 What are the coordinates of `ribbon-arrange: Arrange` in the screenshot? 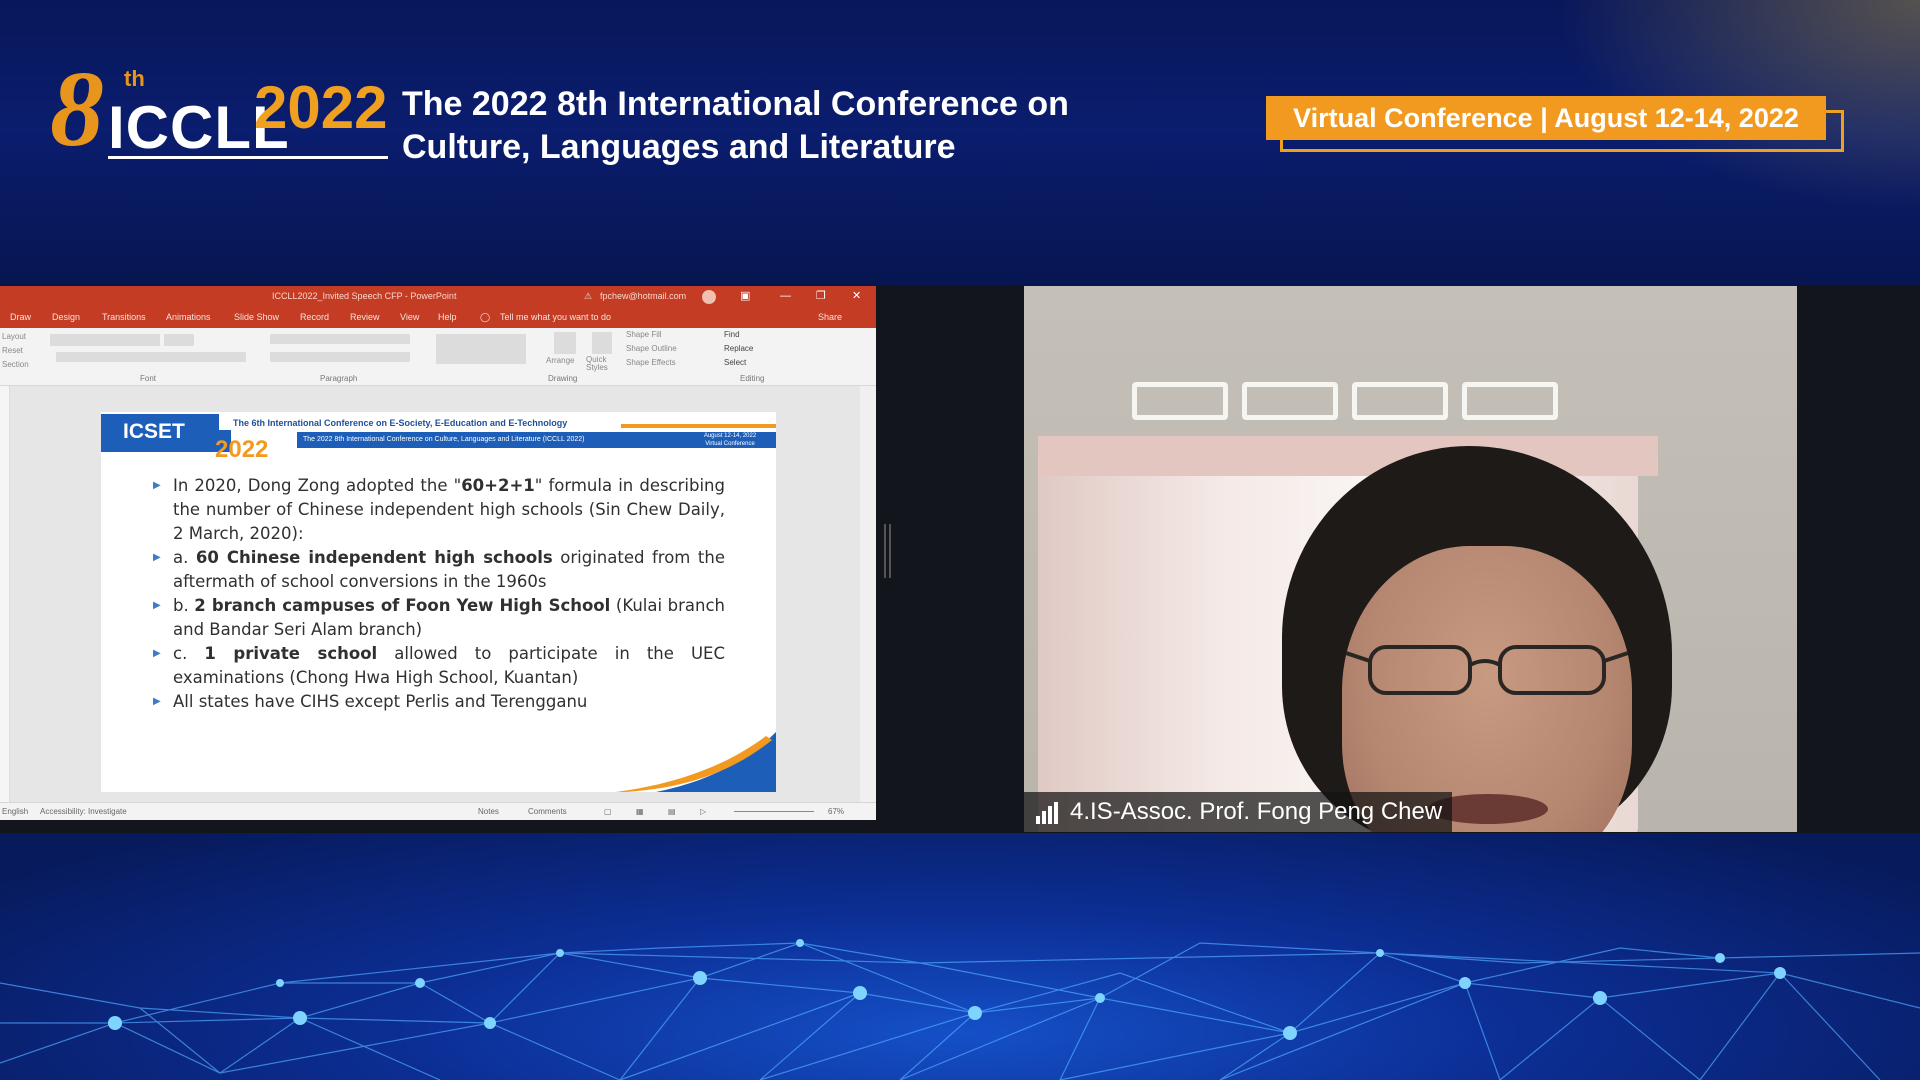 It's located at (560, 360).